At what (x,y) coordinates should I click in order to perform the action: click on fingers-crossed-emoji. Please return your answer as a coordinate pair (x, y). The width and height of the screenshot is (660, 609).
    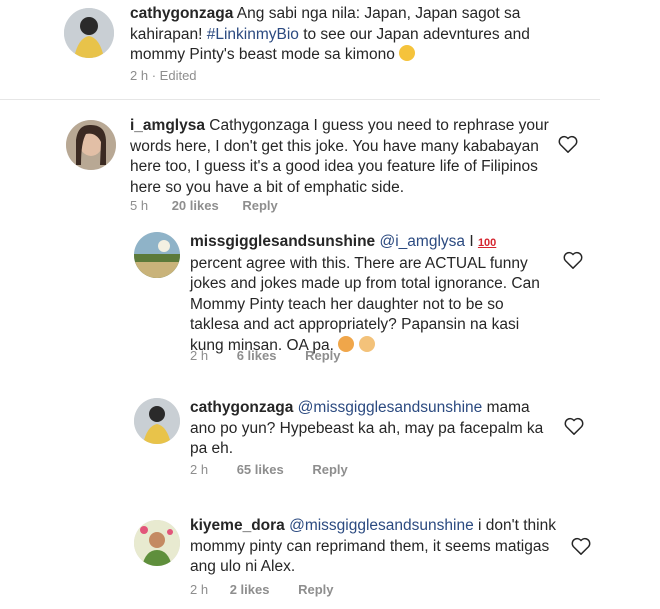
    Looking at the image, I should click on (366, 343).